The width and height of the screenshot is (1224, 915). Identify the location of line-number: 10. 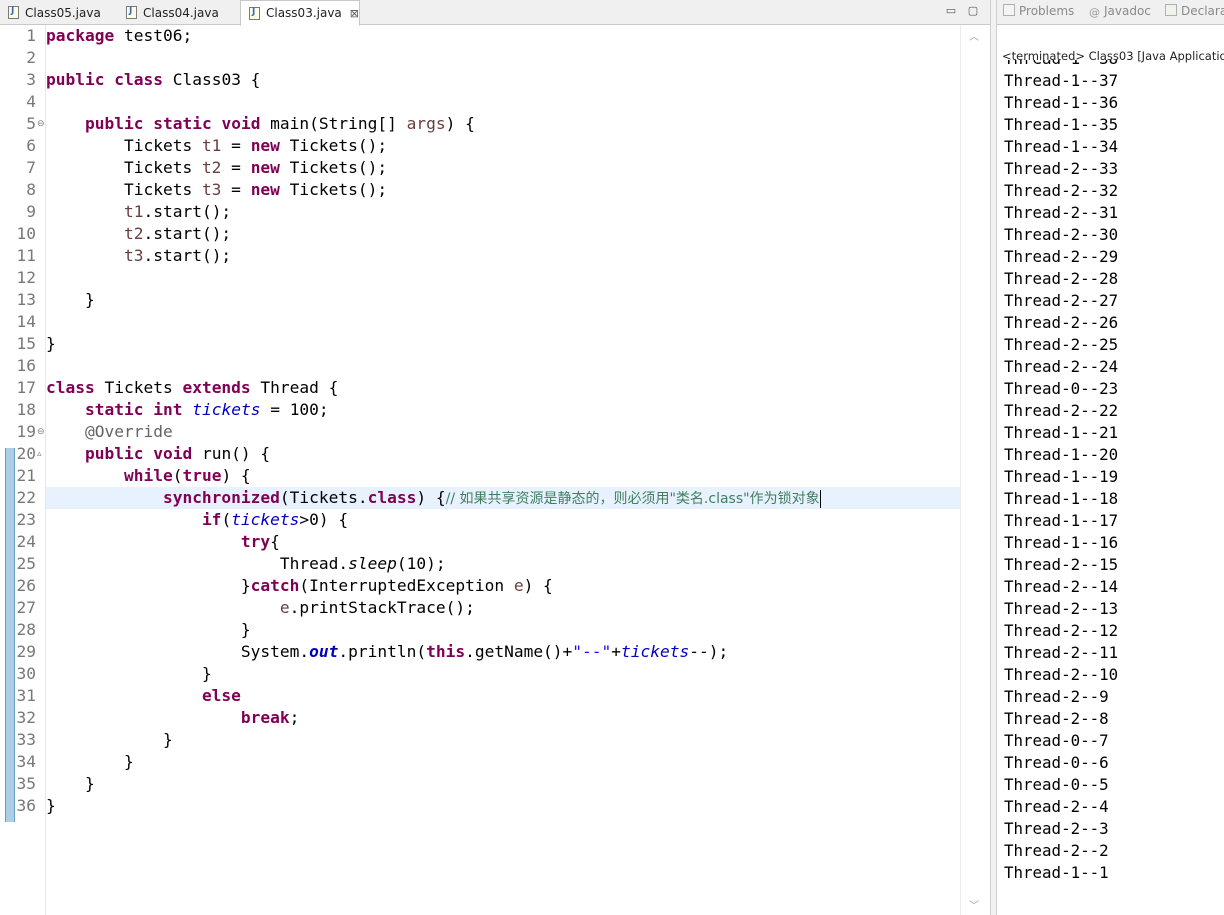
(26, 233).